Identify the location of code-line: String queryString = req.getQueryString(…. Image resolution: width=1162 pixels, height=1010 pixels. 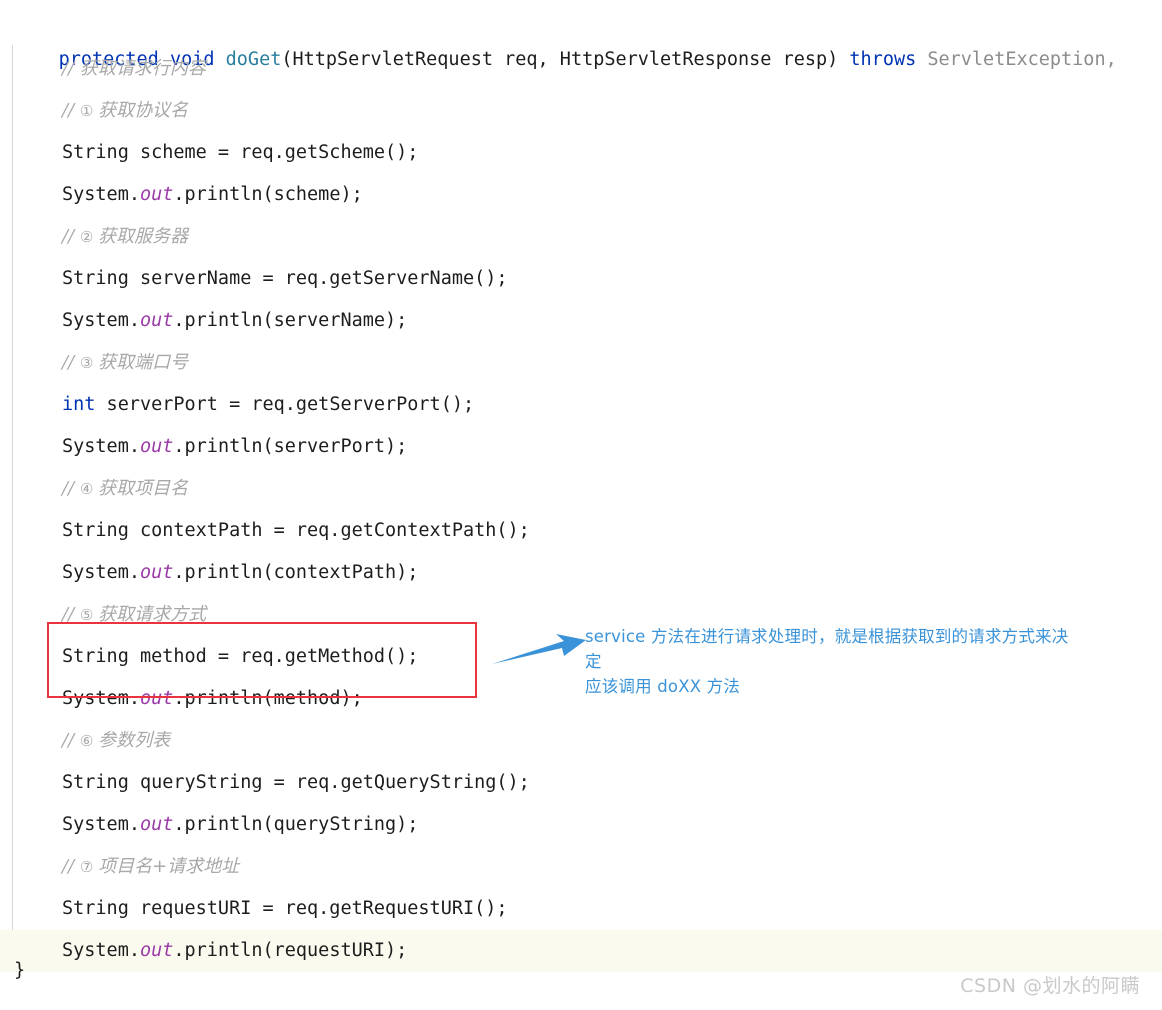
(581, 783).